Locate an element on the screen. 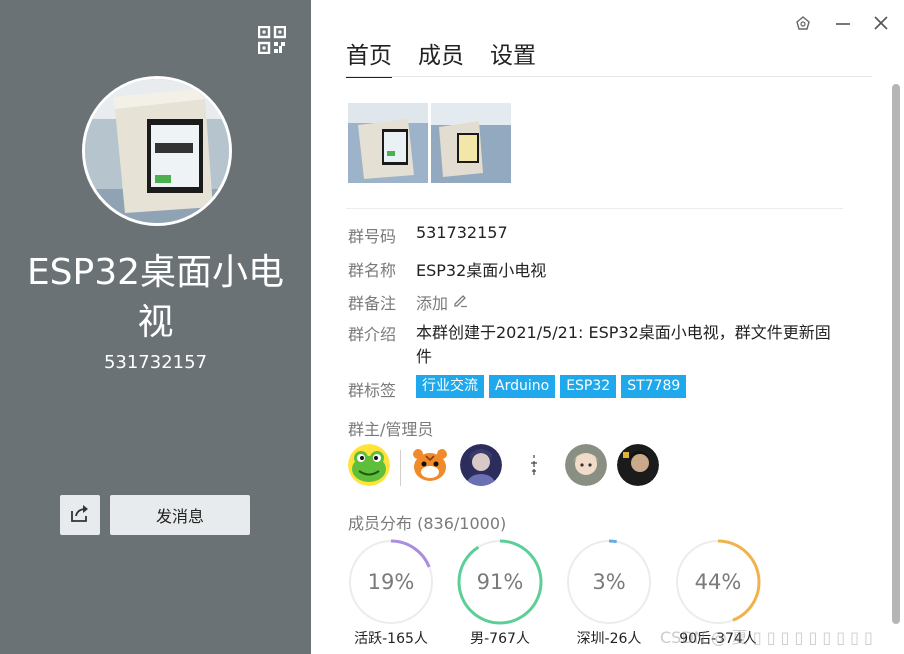 This screenshot has width=904, height=654. group-name-value: ESP32桌面小电视 is located at coordinates (481, 270).